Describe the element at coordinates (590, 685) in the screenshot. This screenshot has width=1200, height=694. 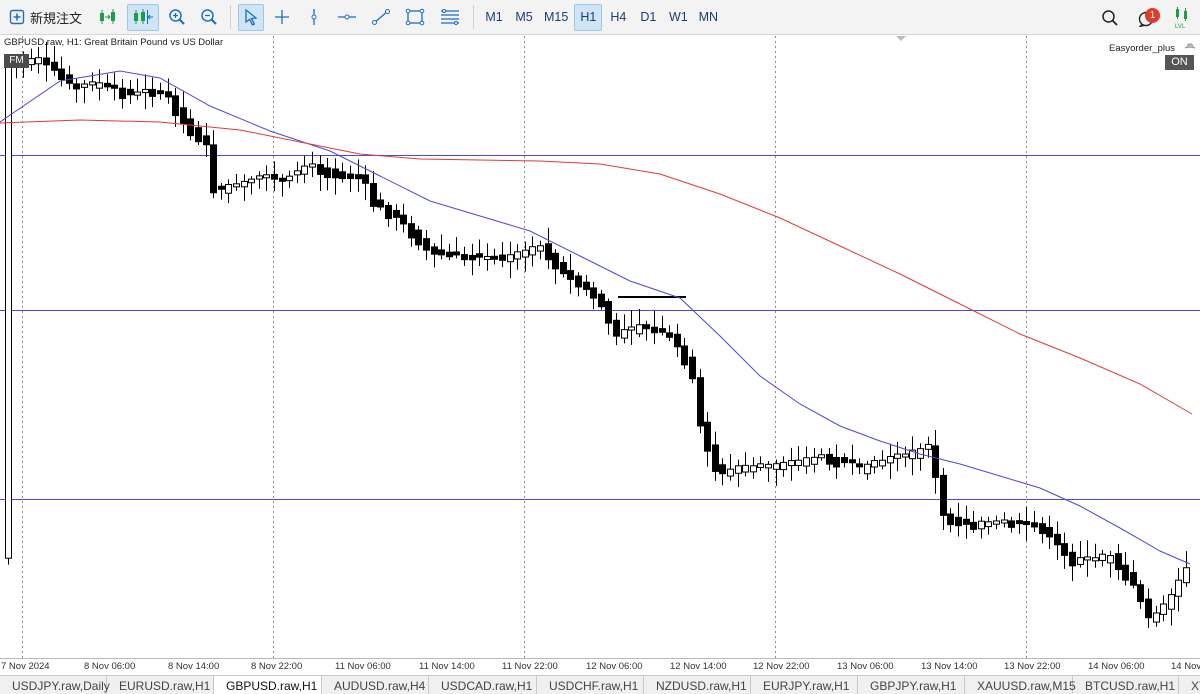
I see `symbol-tab: USDCHF.raw,H1` at that location.